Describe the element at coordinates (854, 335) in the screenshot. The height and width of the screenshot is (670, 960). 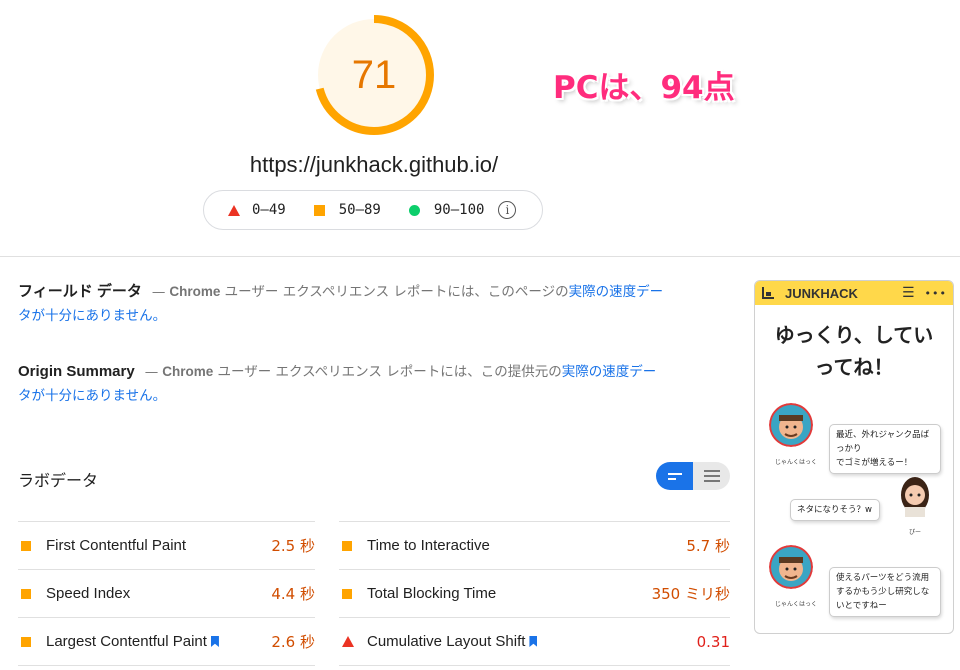
I see `headline-line: ゆっくり、してい` at that location.